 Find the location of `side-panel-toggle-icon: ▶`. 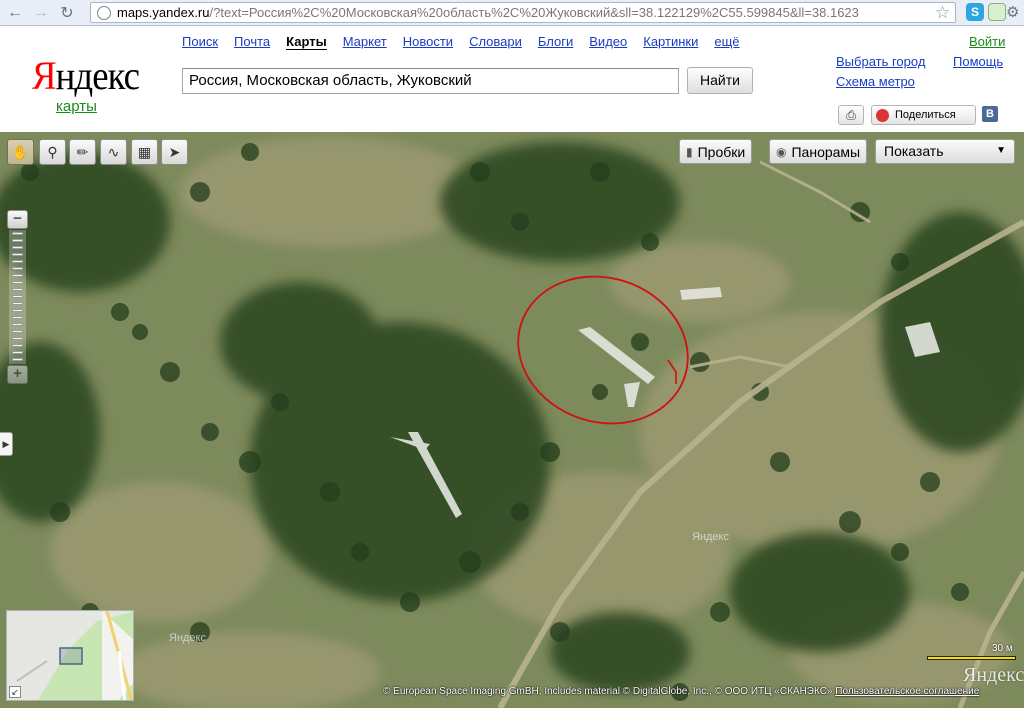

side-panel-toggle-icon: ▶ is located at coordinates (6, 444).